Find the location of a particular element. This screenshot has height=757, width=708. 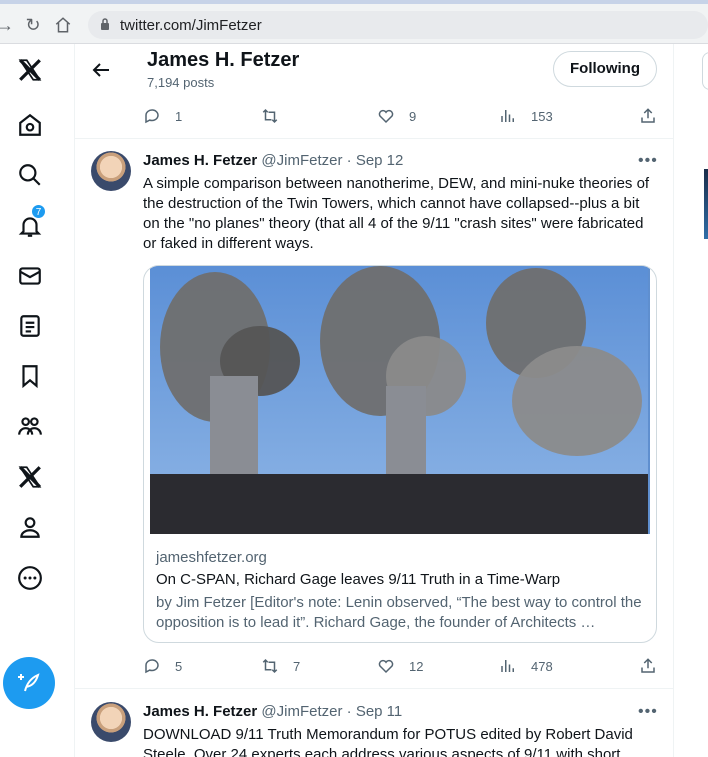

profile-name: James H. Fetzer is located at coordinates (223, 60).